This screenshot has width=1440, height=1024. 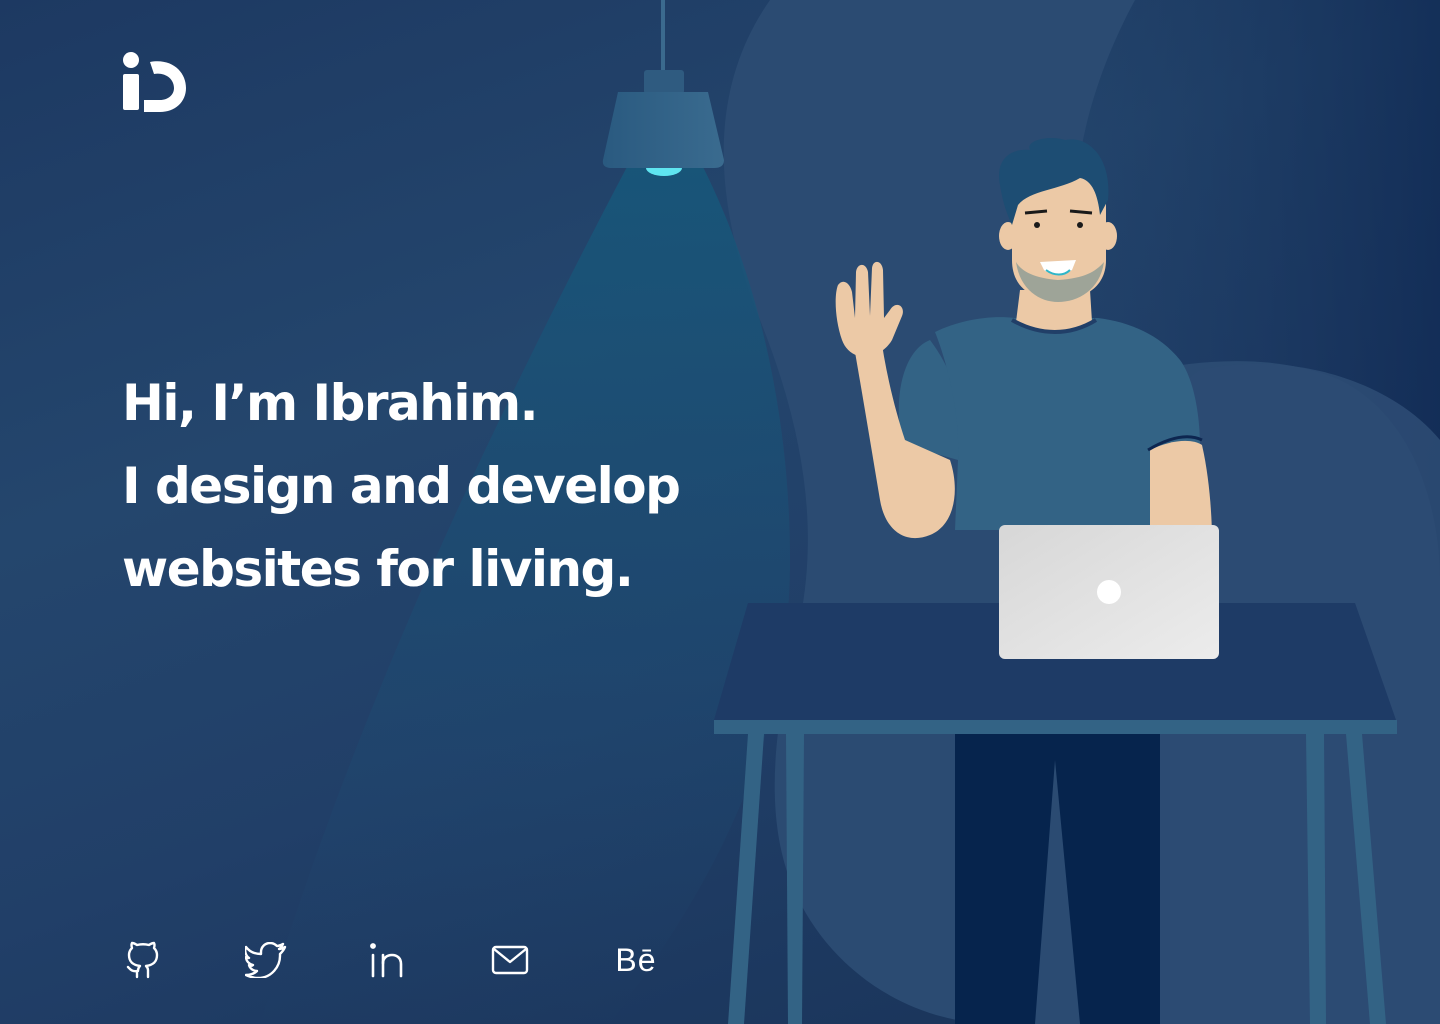 I want to click on github-link, so click(x=143, y=960).